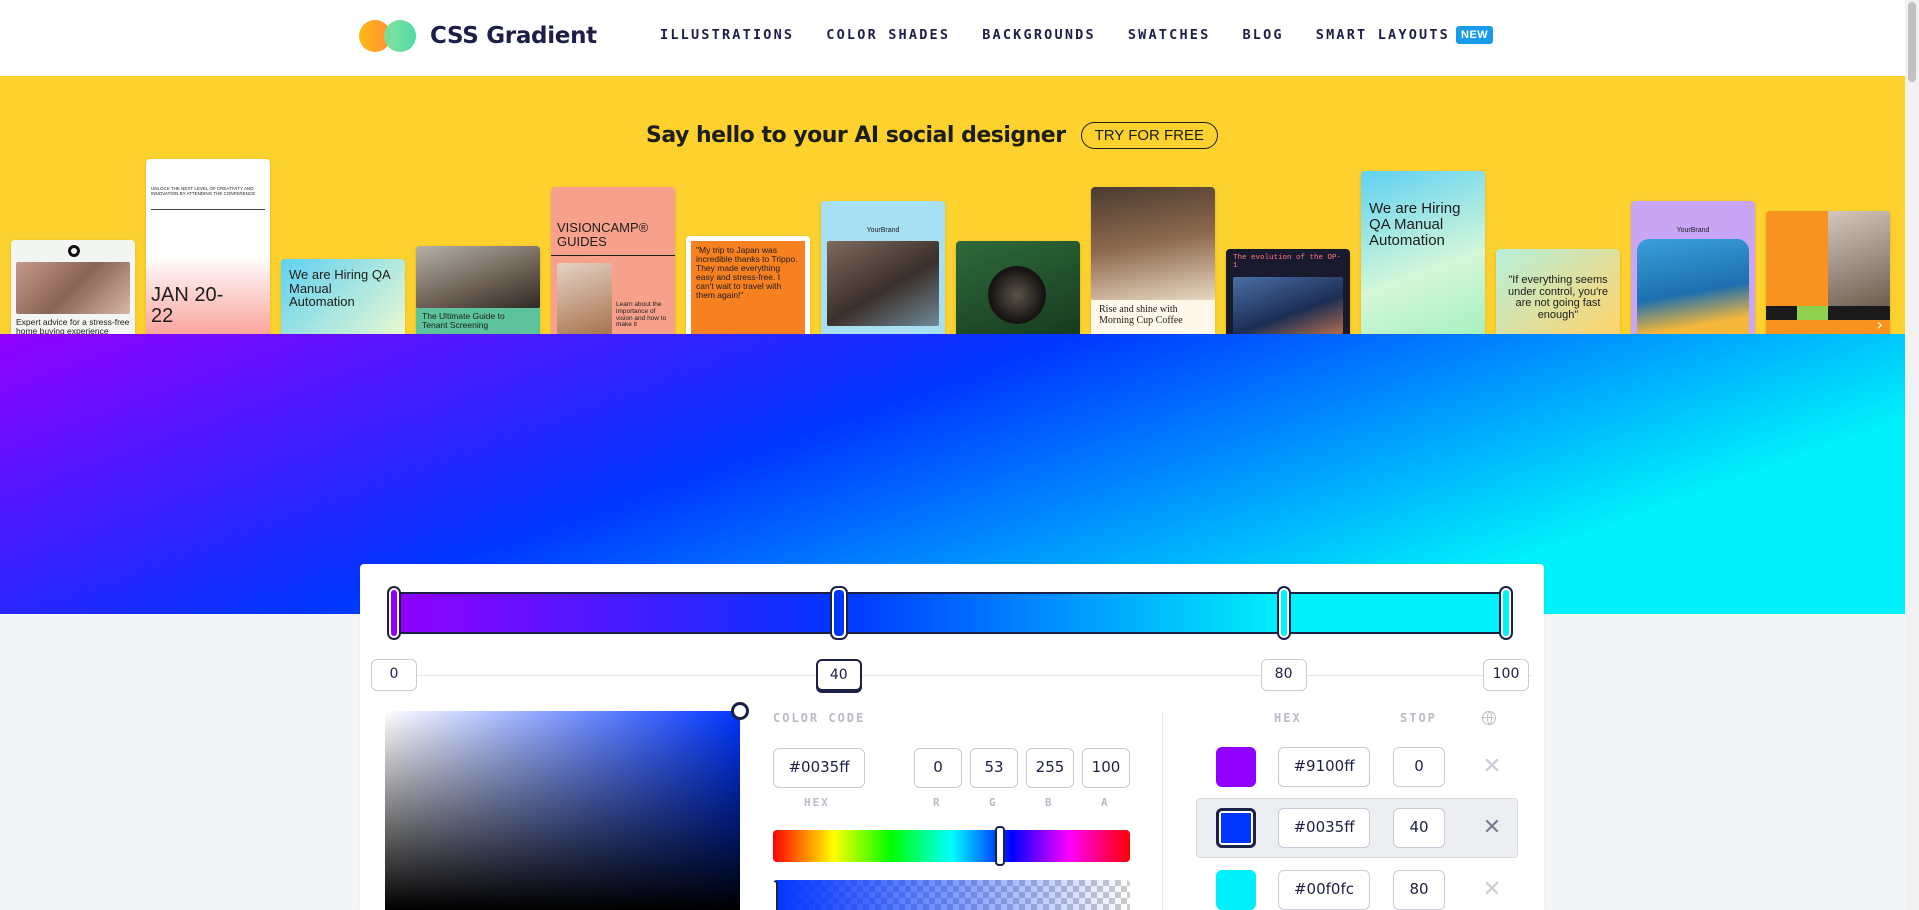 Image resolution: width=1919 pixels, height=910 pixels. What do you see at coordinates (999, 846) in the screenshot?
I see `hue-slider-handle` at bounding box center [999, 846].